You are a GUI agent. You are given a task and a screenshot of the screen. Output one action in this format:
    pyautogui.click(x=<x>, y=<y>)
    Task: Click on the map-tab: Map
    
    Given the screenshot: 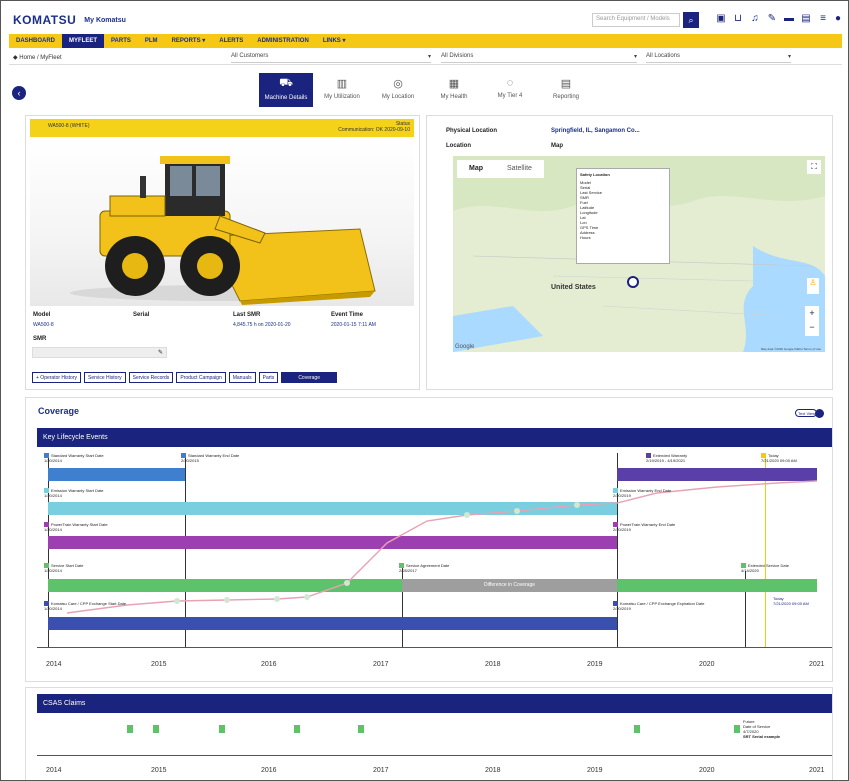 What is the action you would take?
    pyautogui.click(x=476, y=169)
    